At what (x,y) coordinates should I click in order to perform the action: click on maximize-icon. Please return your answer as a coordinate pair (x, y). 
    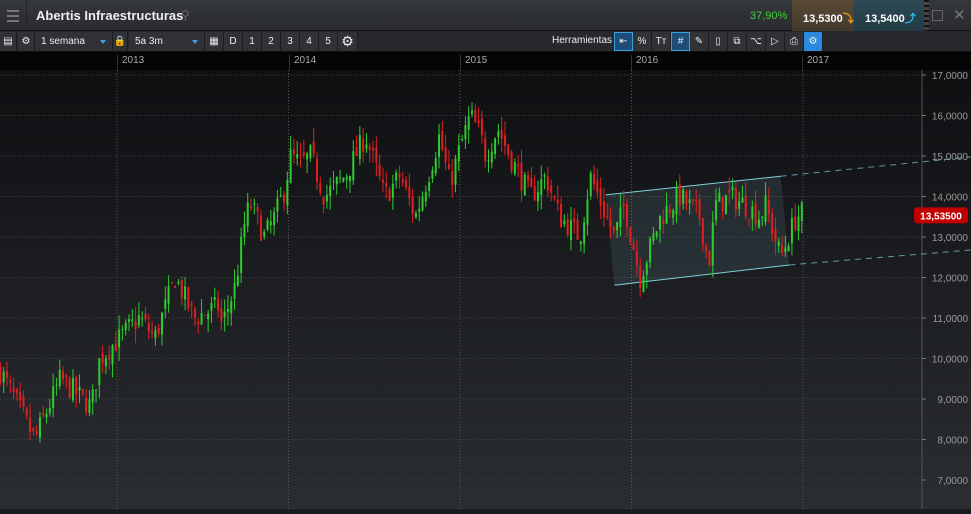
    Looking at the image, I should click on (937, 15).